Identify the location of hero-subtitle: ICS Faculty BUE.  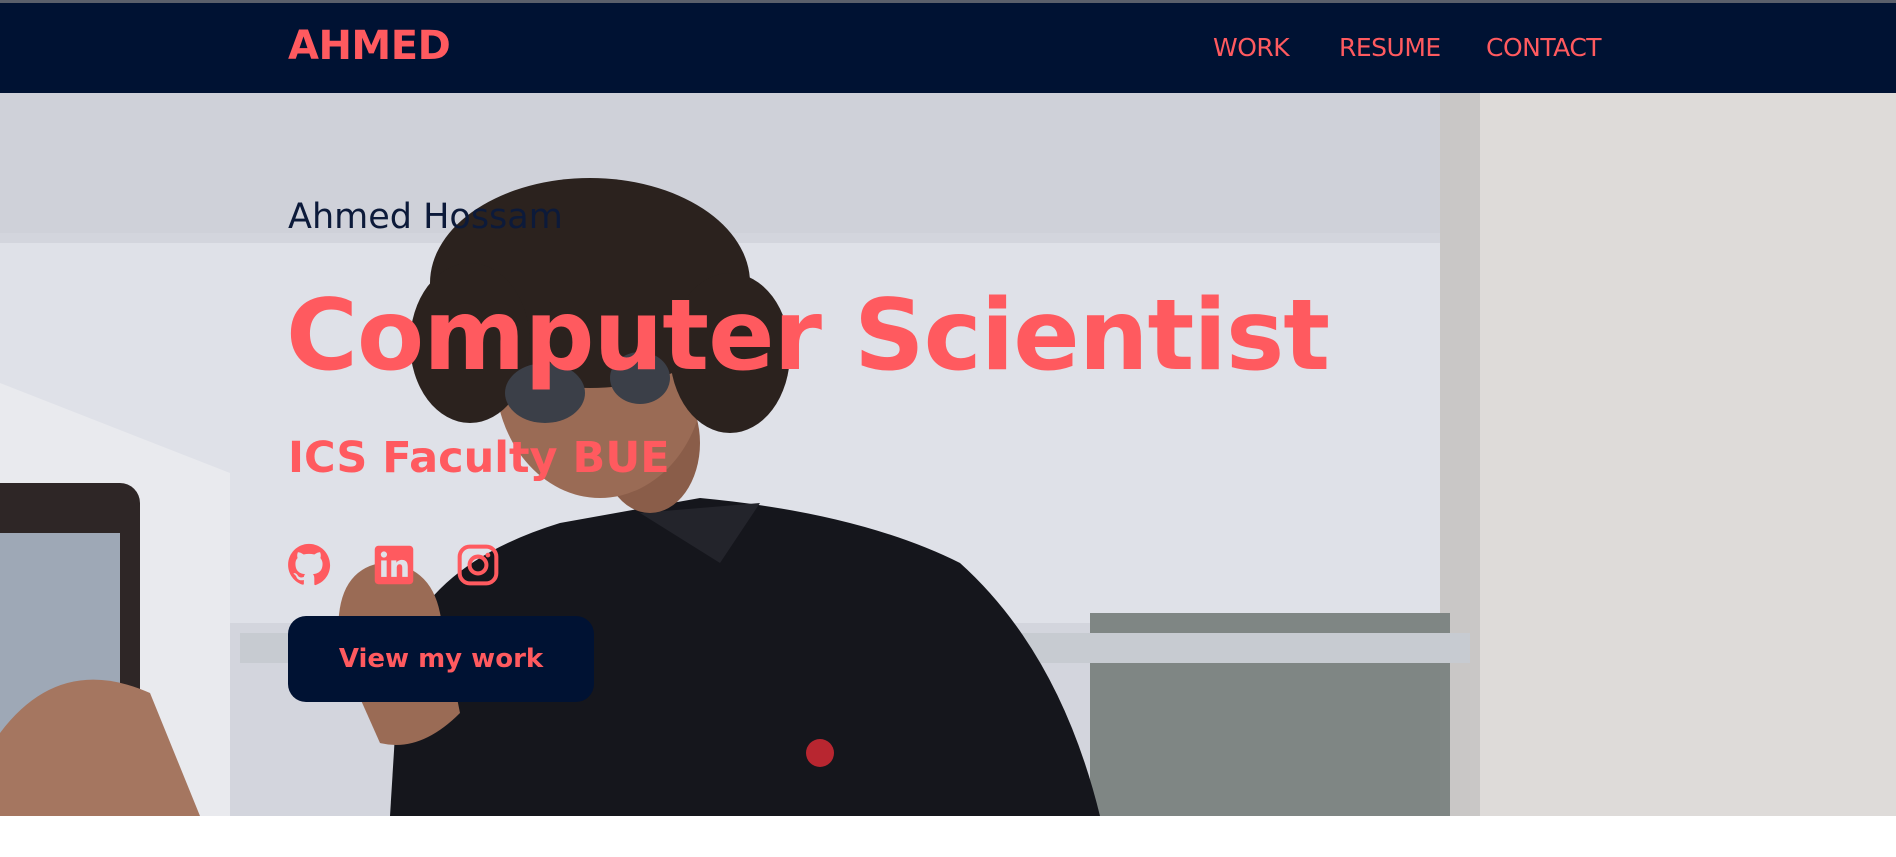
(479, 458).